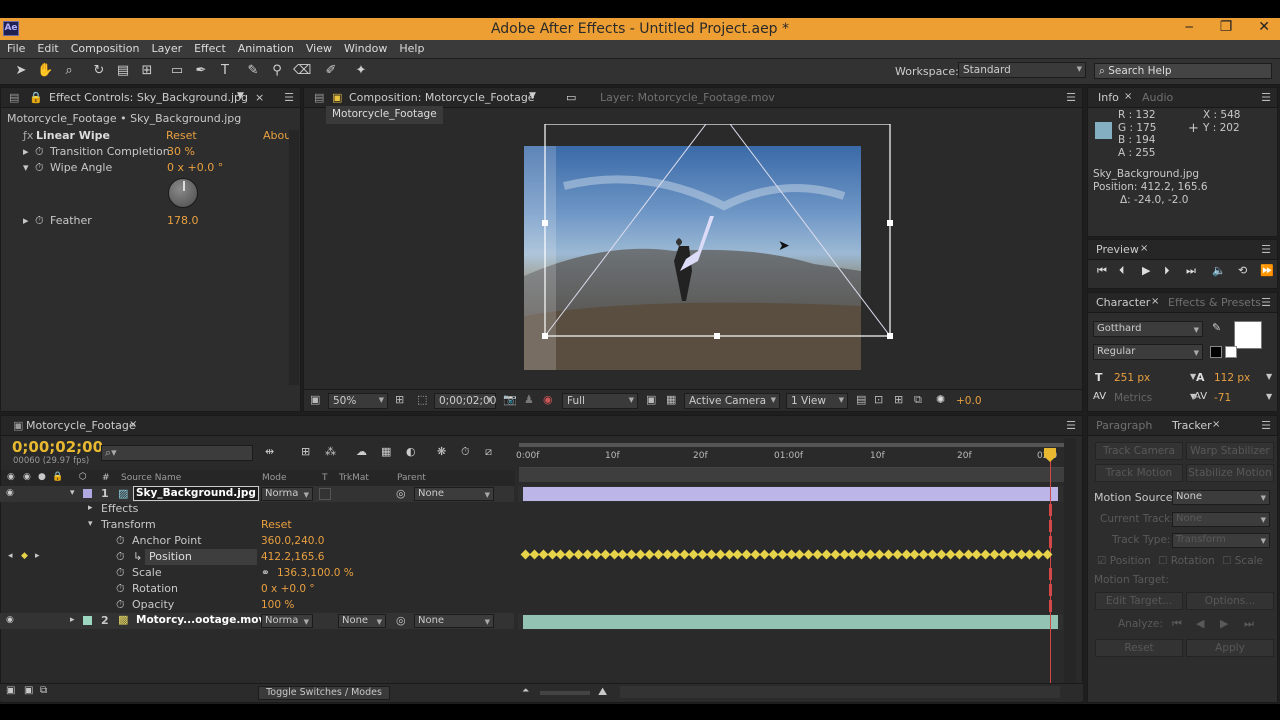 The width and height of the screenshot is (1280, 720). What do you see at coordinates (265, 573) in the screenshot?
I see `chain-link-icon: ⚭` at bounding box center [265, 573].